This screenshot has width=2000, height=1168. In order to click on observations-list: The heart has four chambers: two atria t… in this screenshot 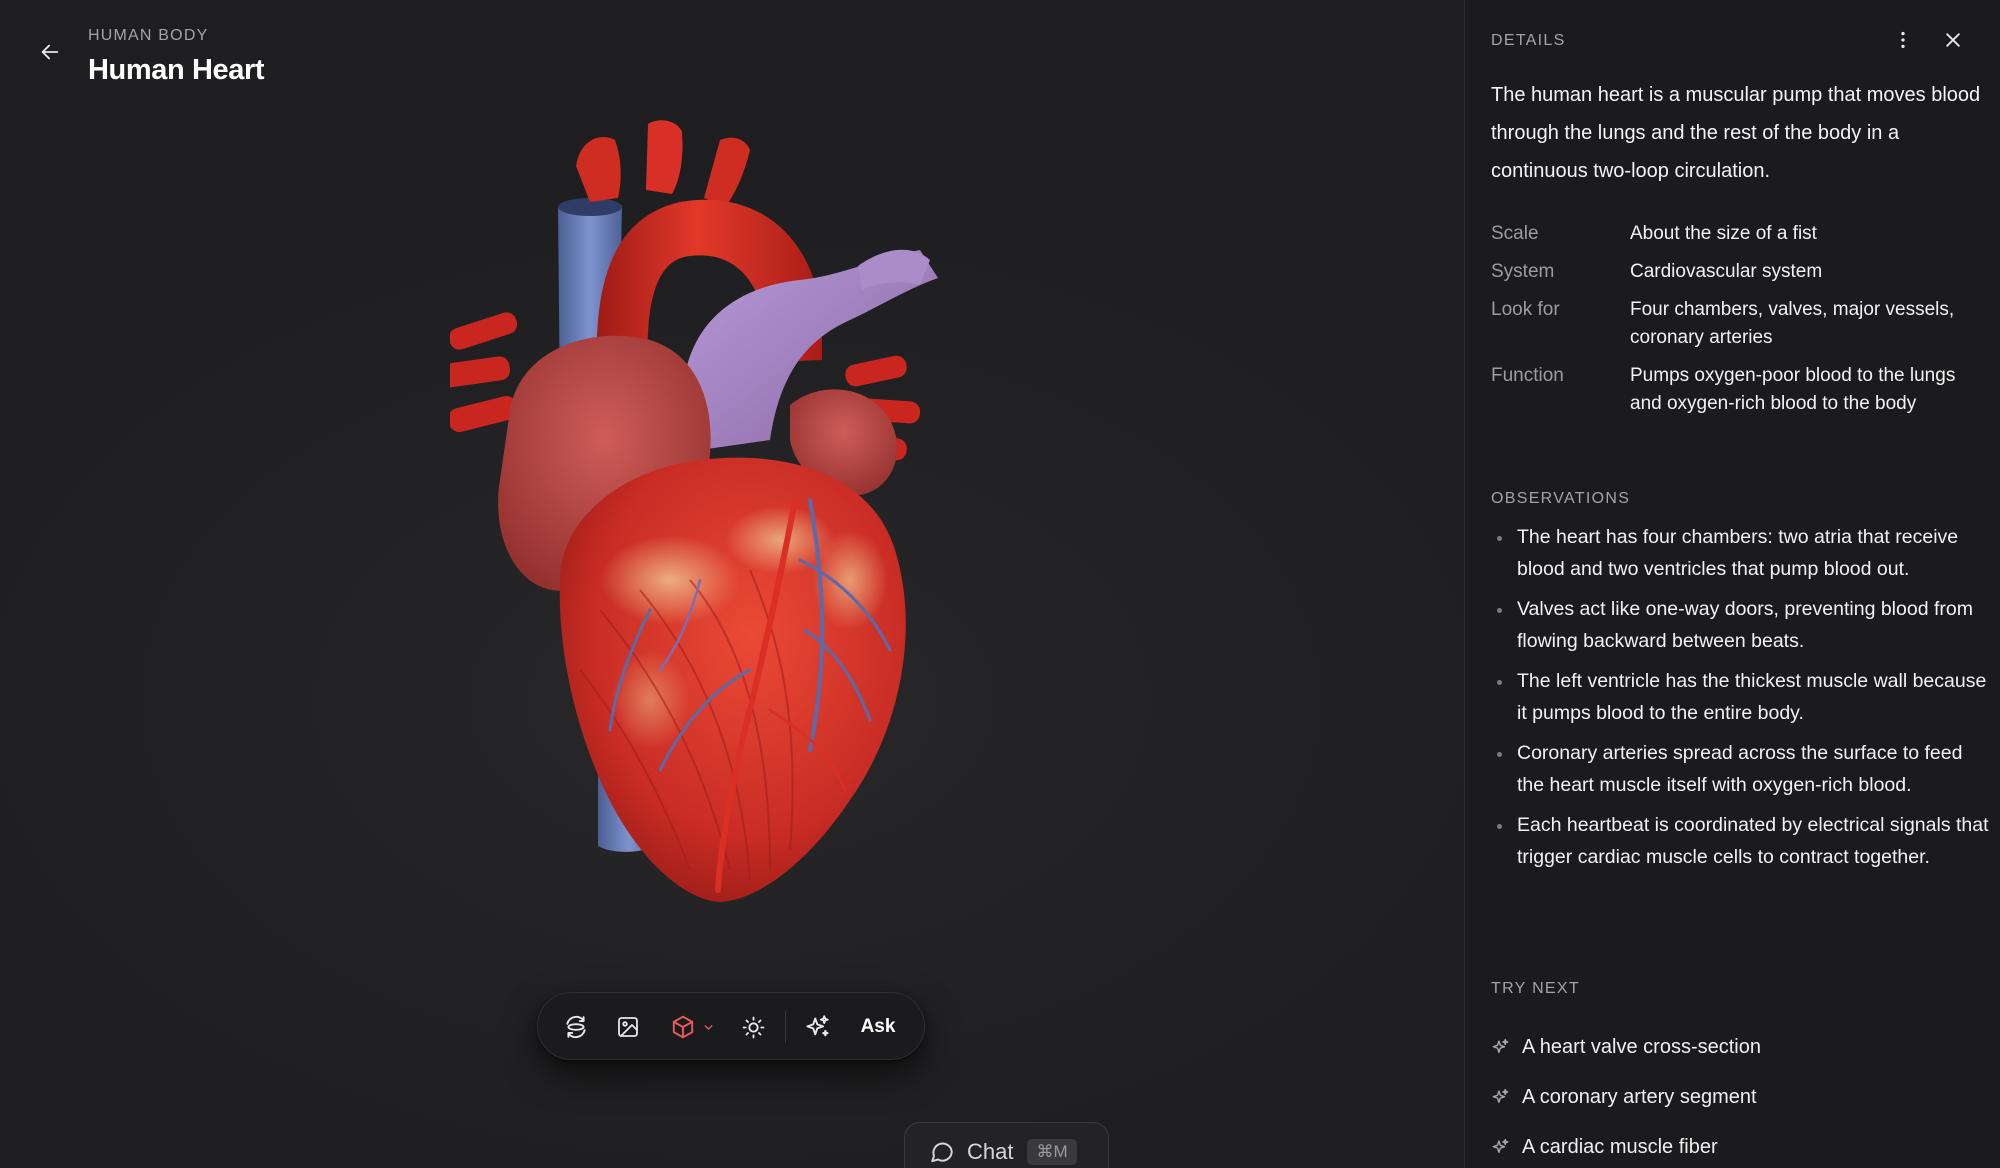, I will do `click(1741, 702)`.